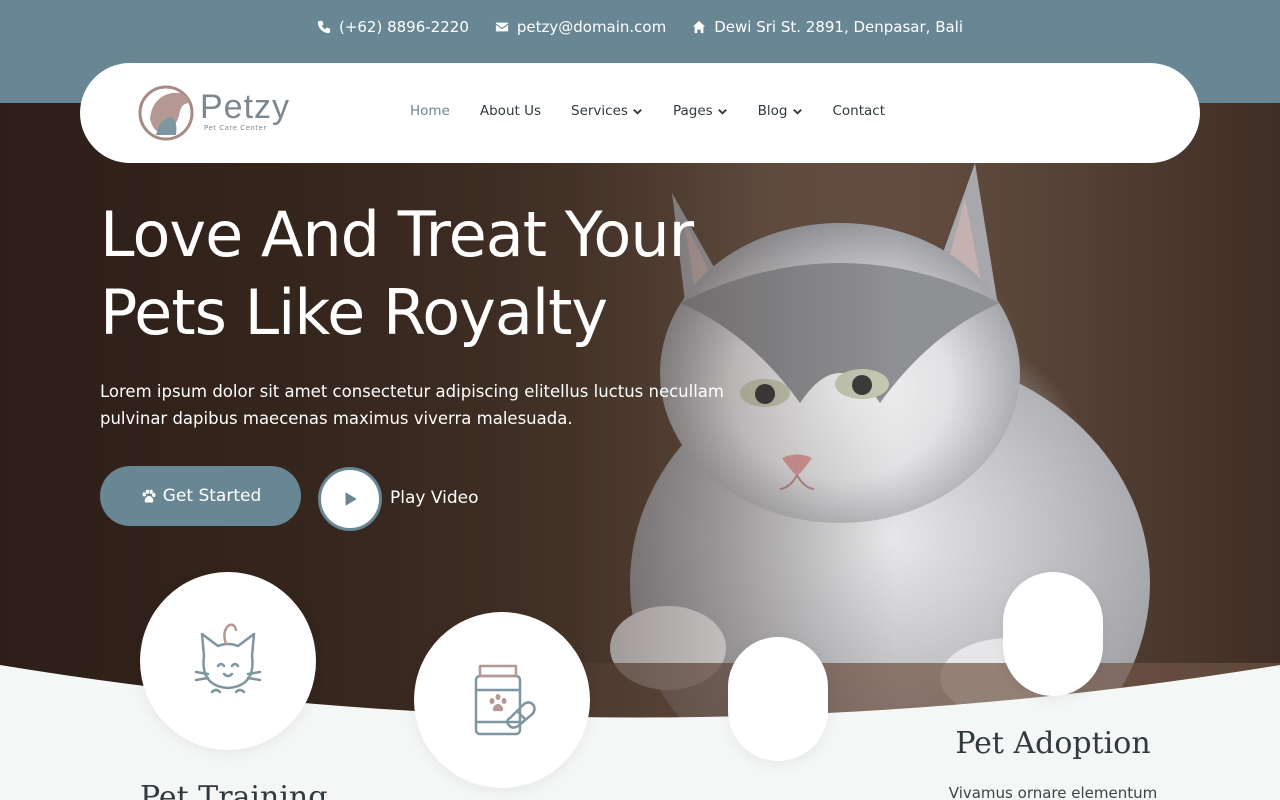  What do you see at coordinates (859, 111) in the screenshot?
I see `nav-contact: Contact` at bounding box center [859, 111].